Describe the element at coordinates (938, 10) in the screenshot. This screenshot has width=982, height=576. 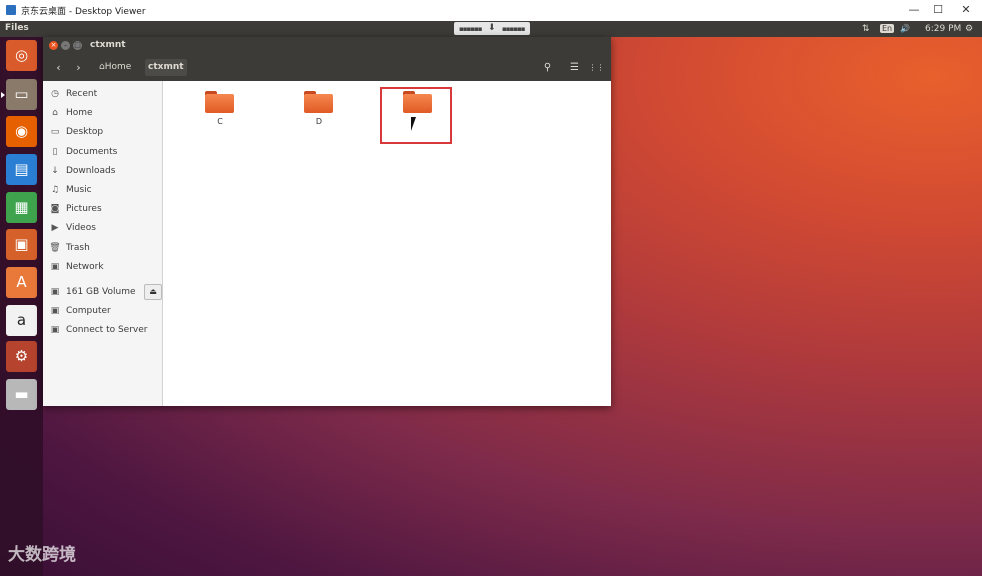
I see `maximize-button: ☐` at that location.